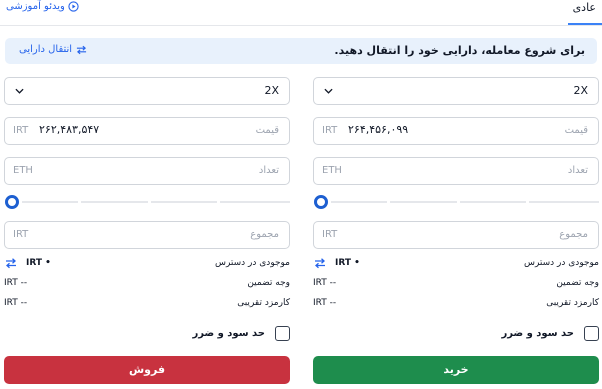  What do you see at coordinates (347, 263) in the screenshot?
I see `buy-available-value: IRT •` at bounding box center [347, 263].